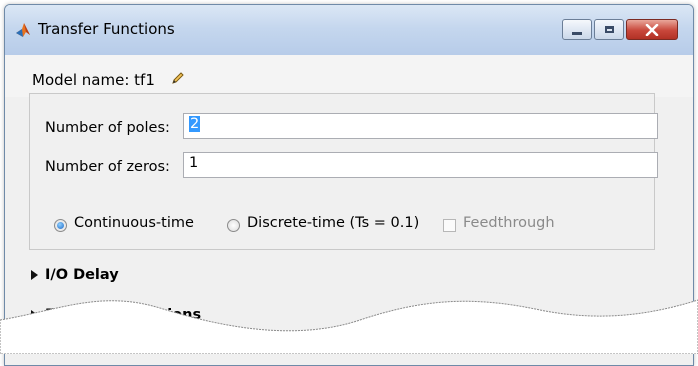  I want to click on maximize-button, so click(609, 29).